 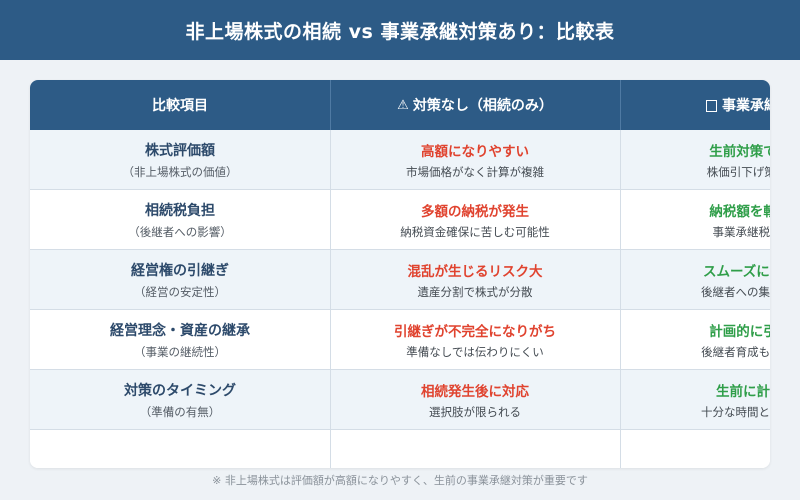 What do you see at coordinates (180, 270) in the screenshot?
I see `item-title: 経営権の引継ぎ` at bounding box center [180, 270].